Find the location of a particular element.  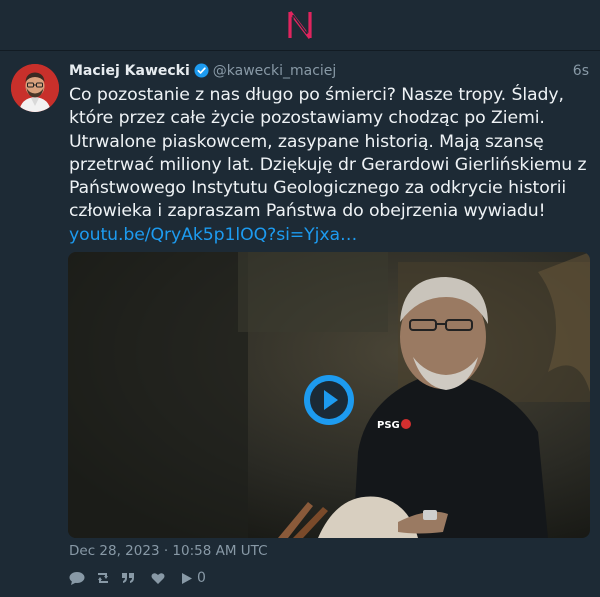

avatar is located at coordinates (35, 88).